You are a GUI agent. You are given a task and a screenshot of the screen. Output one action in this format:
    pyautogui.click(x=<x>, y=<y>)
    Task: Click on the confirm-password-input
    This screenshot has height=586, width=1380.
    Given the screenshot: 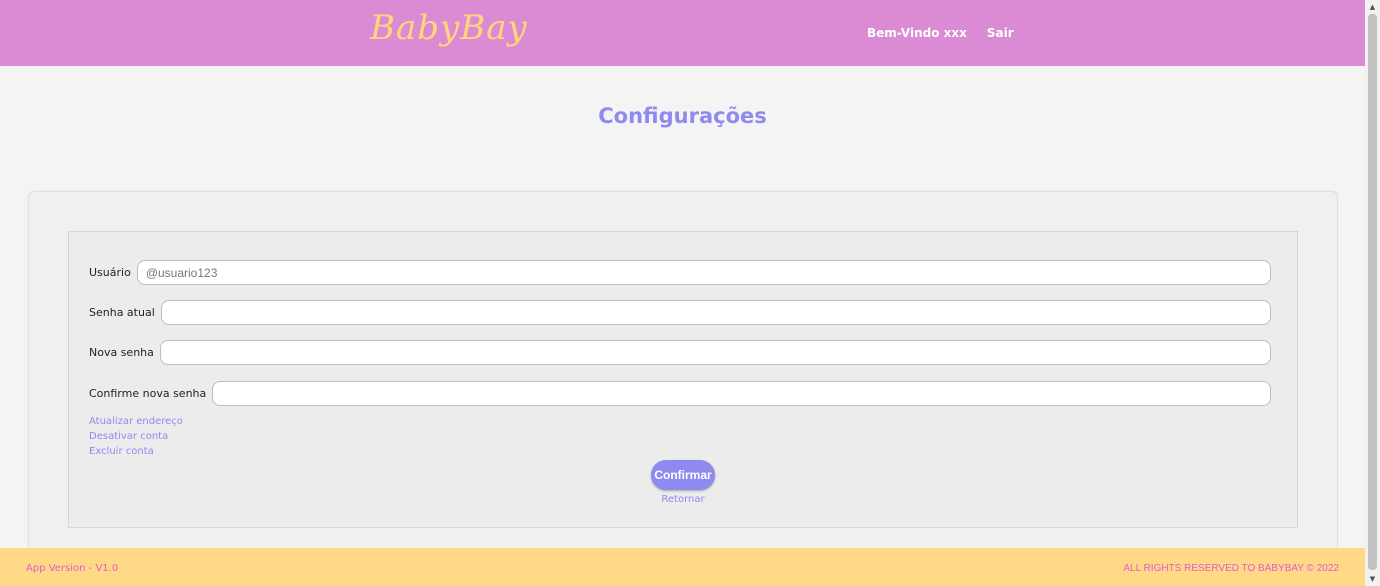 What is the action you would take?
    pyautogui.click(x=741, y=393)
    